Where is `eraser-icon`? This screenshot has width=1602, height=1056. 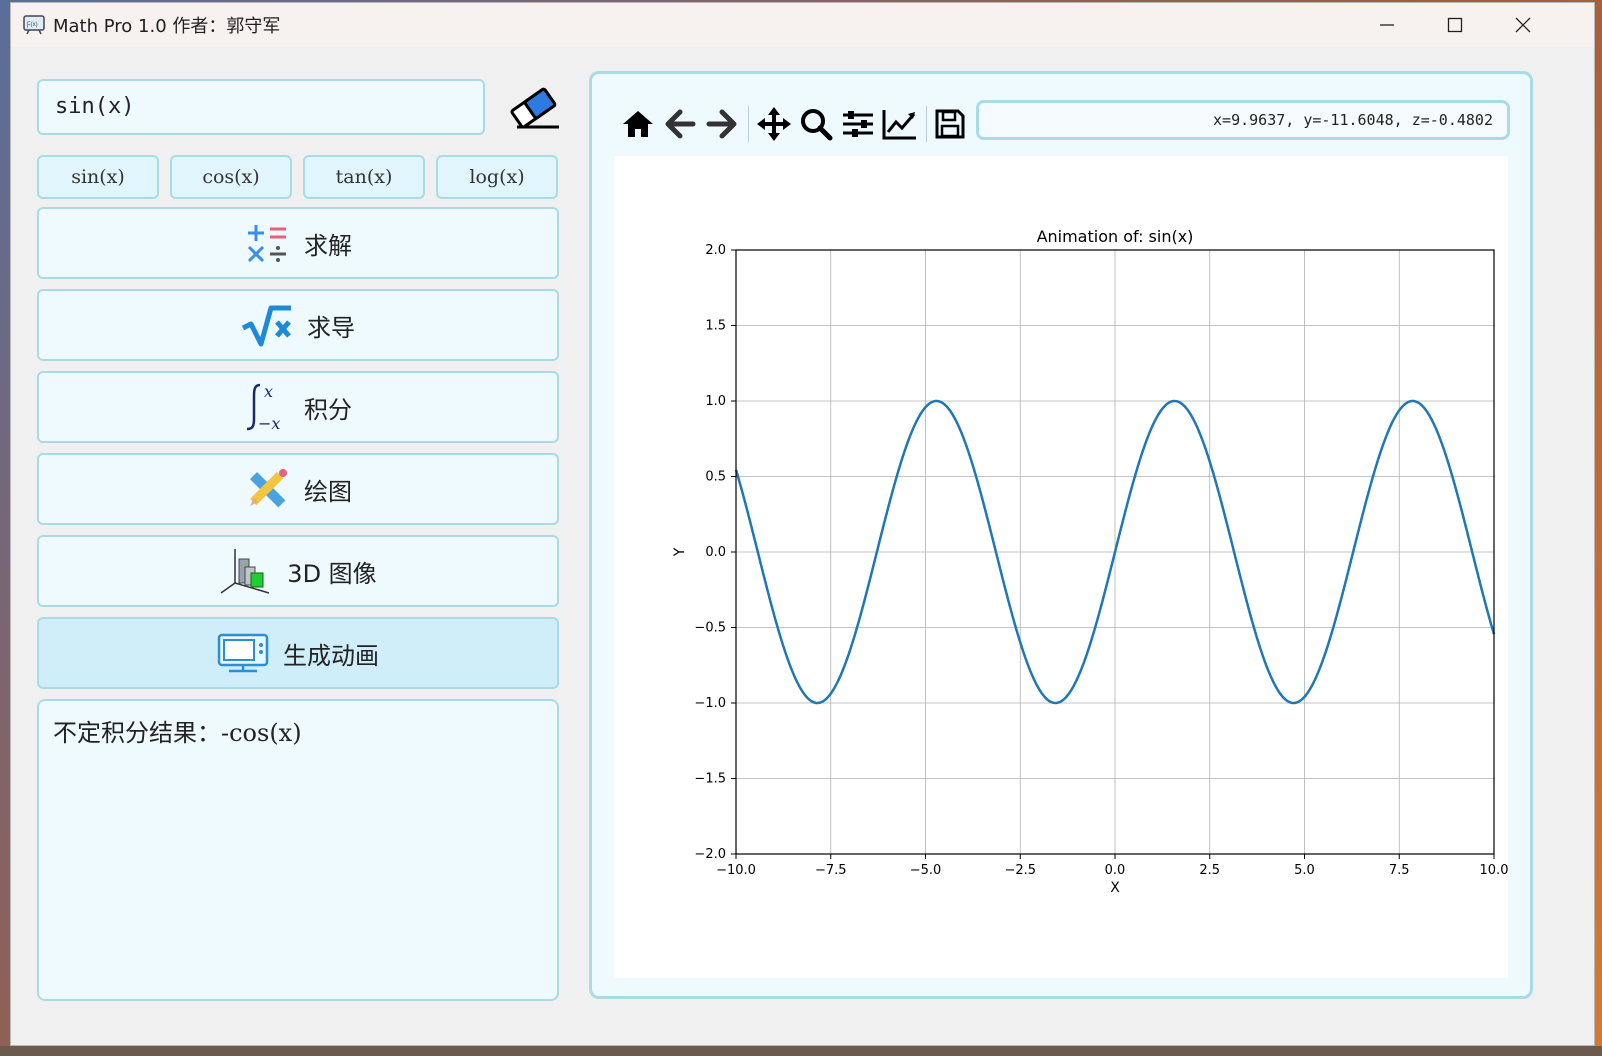 eraser-icon is located at coordinates (534, 108).